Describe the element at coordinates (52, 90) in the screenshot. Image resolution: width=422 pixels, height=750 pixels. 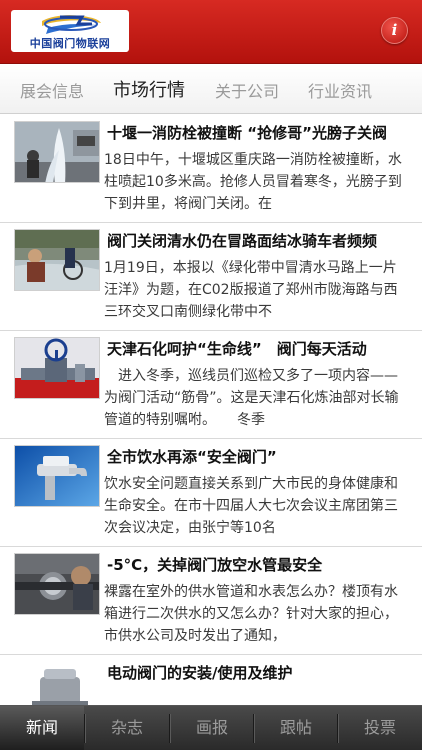
I see `tab-exhibition-info: 展会信息` at that location.